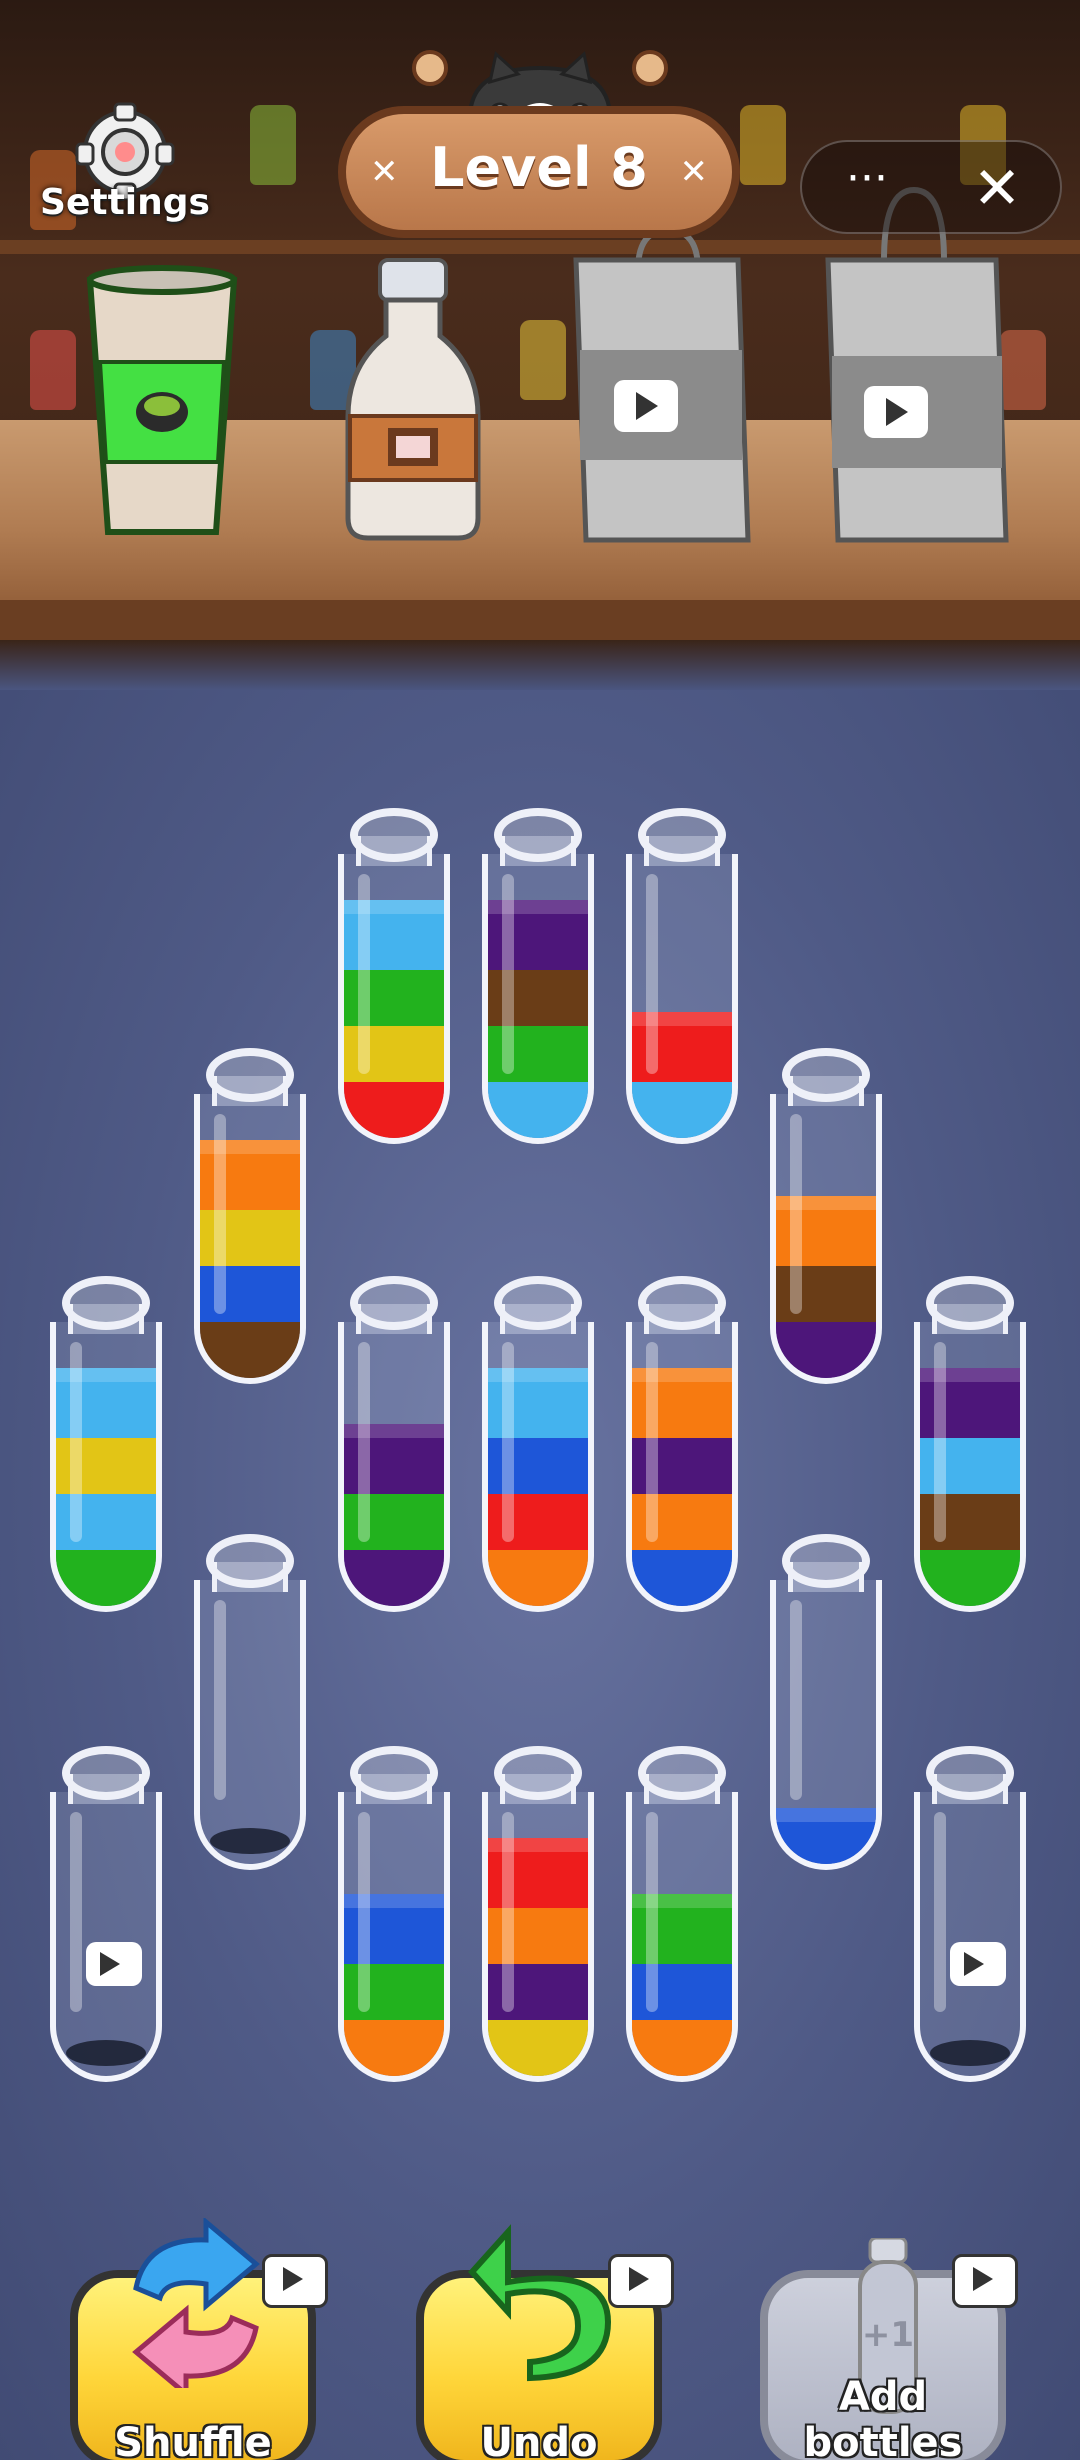 The image size is (1080, 2460). What do you see at coordinates (193, 2440) in the screenshot?
I see `shuffle-label: Shuffle` at bounding box center [193, 2440].